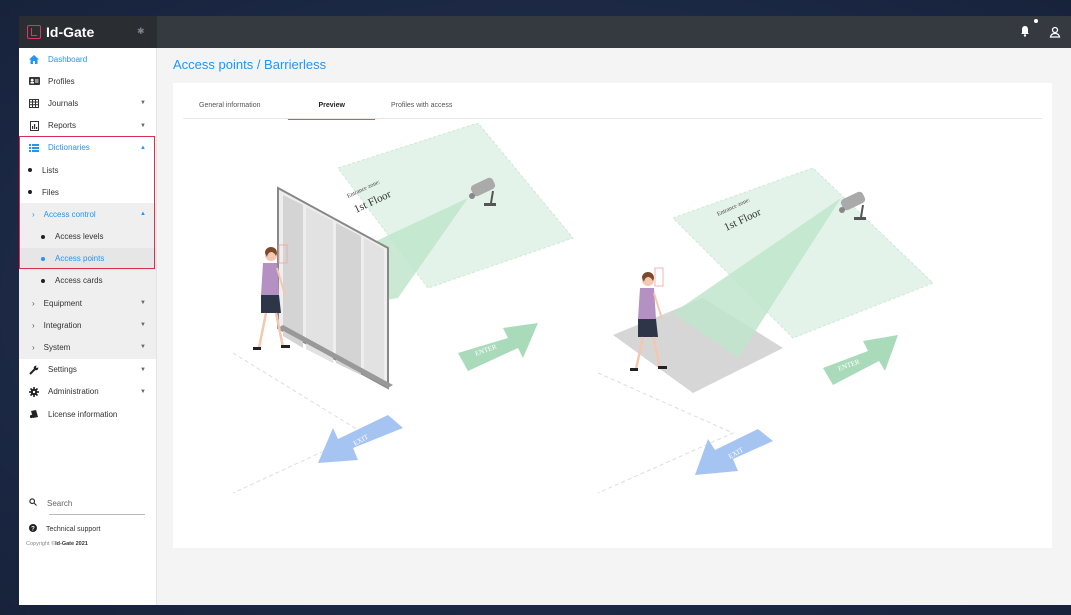 This screenshot has width=1071, height=615. I want to click on sidebar-item-label: Settings, so click(62, 370).